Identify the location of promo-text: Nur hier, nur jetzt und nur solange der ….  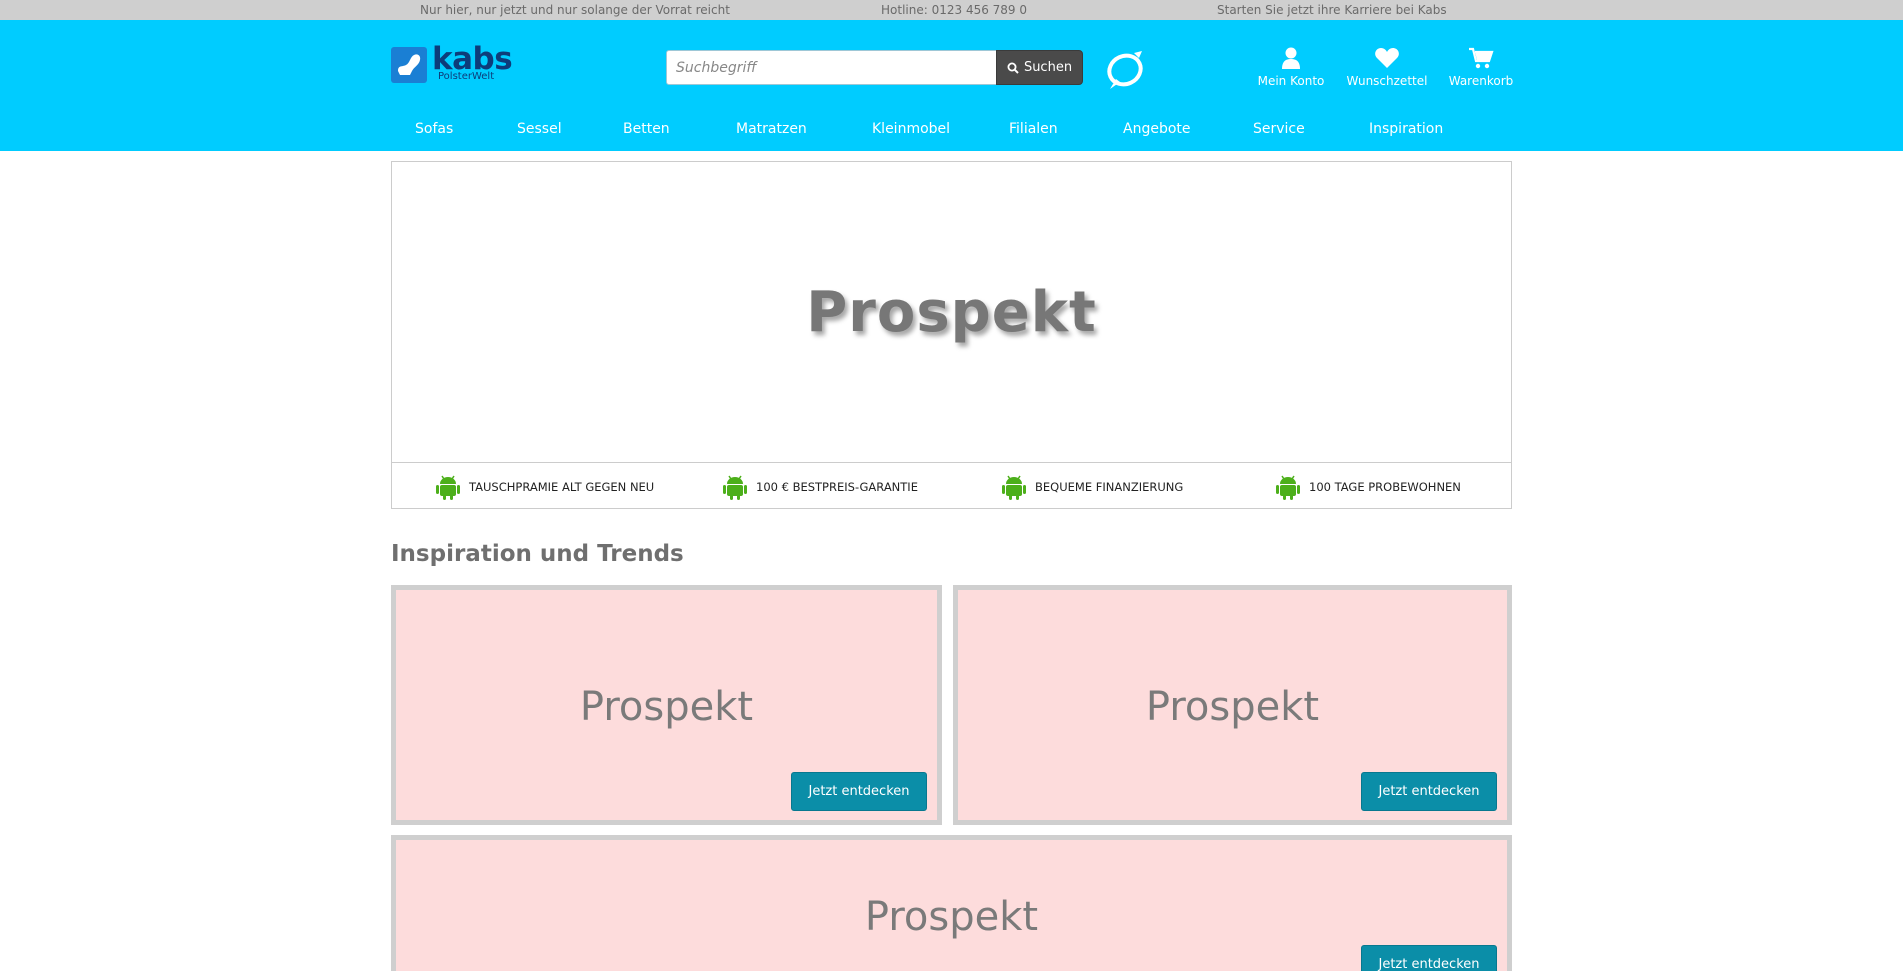
(575, 10).